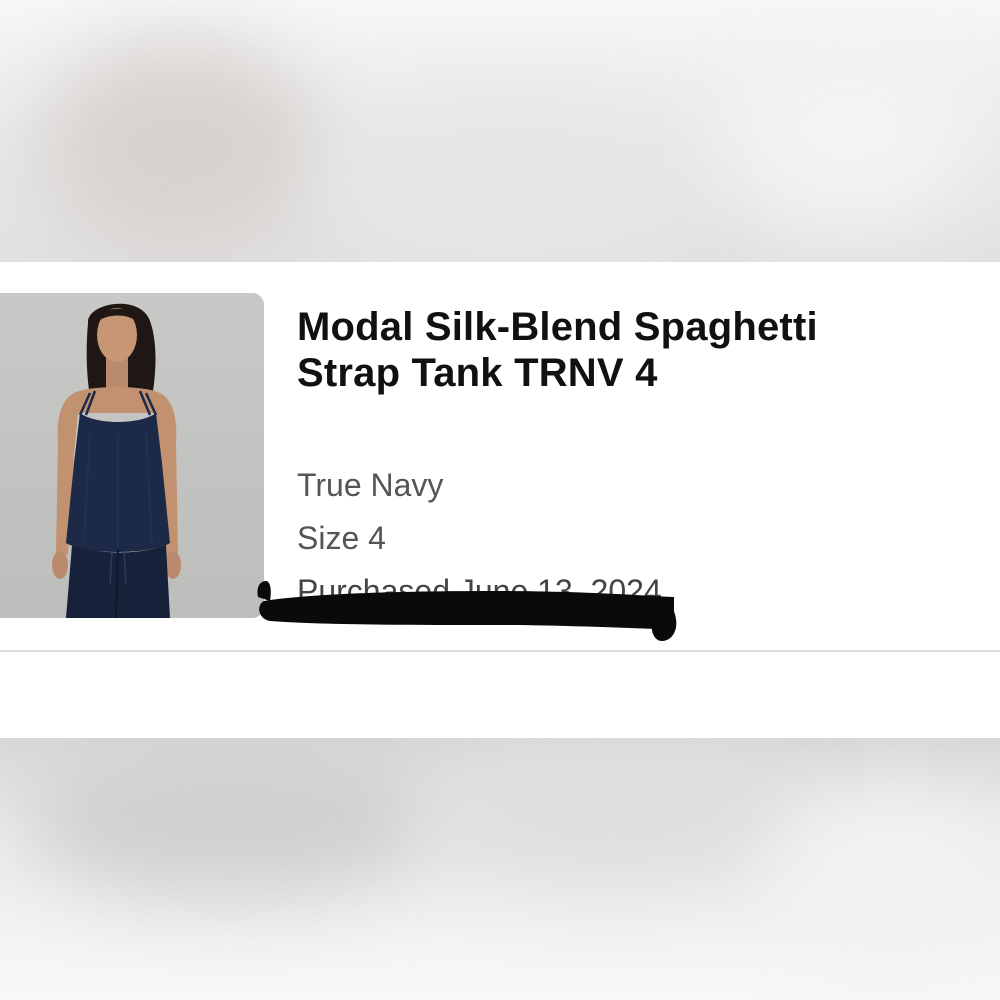  I want to click on redaction-scribble, so click(467, 611).